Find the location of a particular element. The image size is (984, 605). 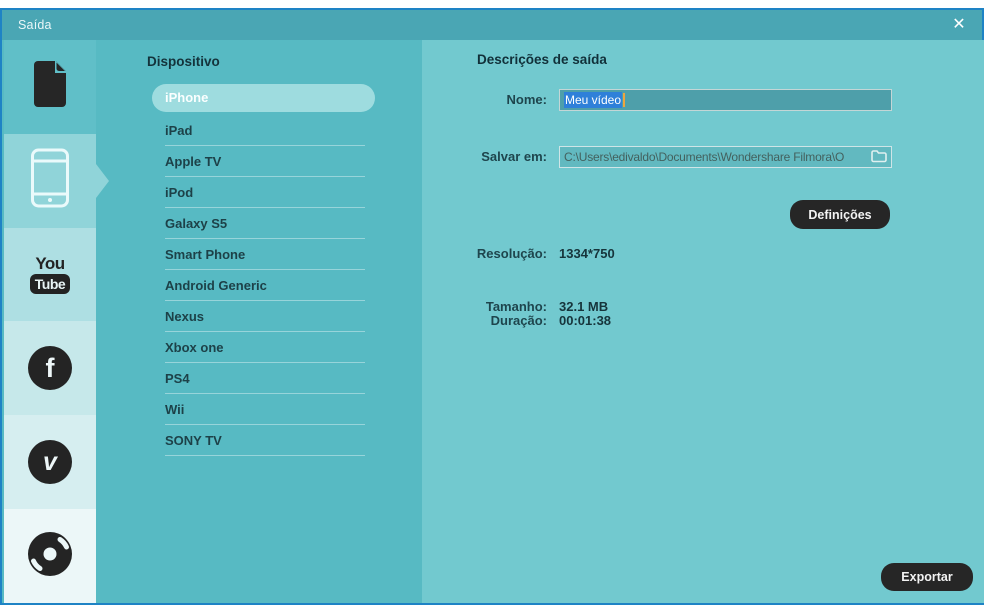

device-label: Apple TV is located at coordinates (193, 161).